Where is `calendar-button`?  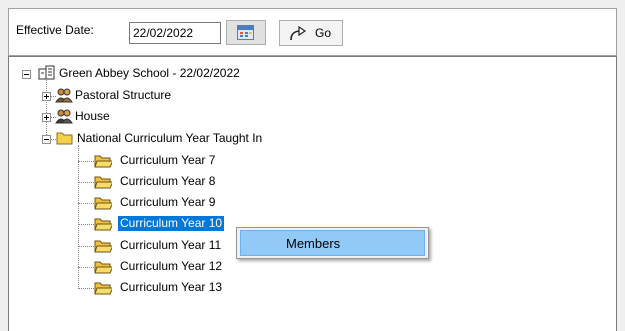 calendar-button is located at coordinates (246, 32).